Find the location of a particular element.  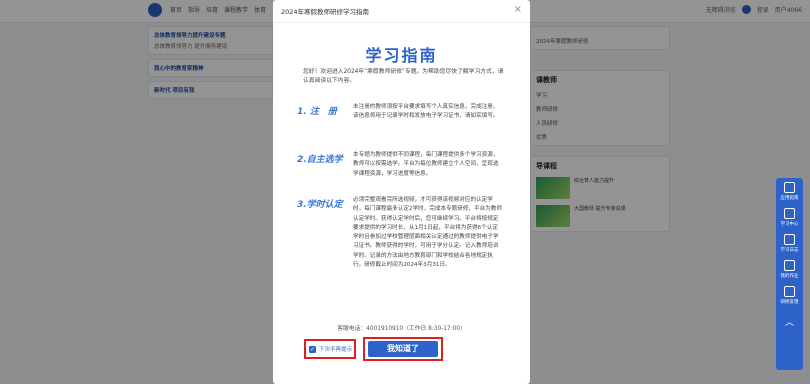

floating-sidebar: 应用指南 学习中心 学习日志 我的作业 研修反馈 ︿ is located at coordinates (789, 274).